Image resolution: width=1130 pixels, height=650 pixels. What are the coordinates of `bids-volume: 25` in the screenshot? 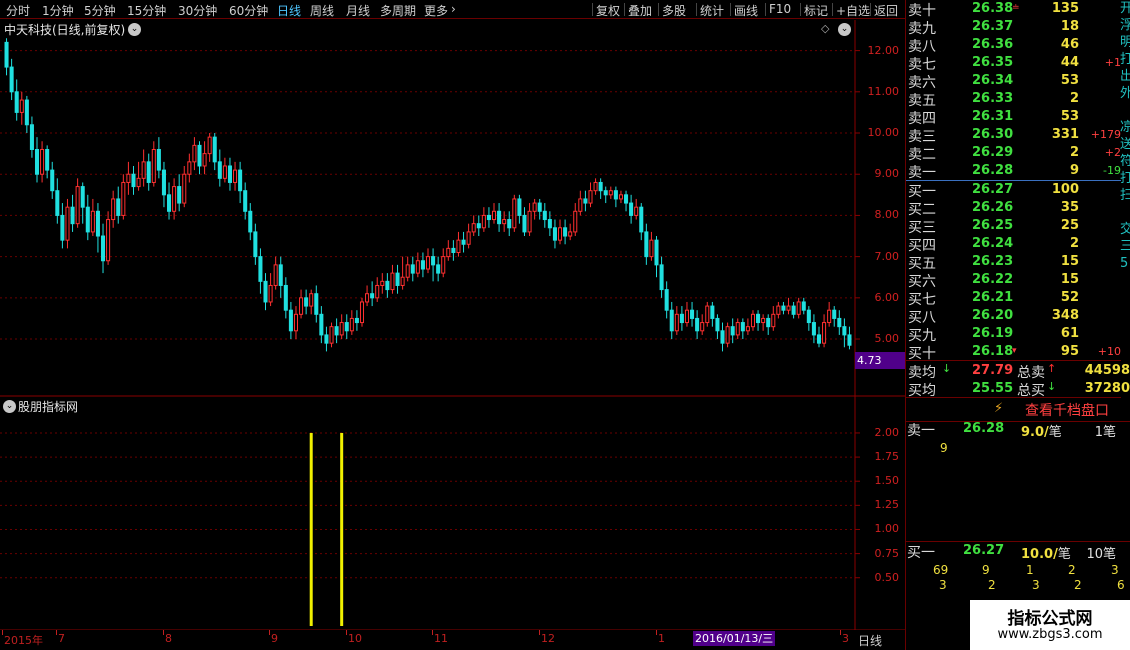 It's located at (1069, 225).